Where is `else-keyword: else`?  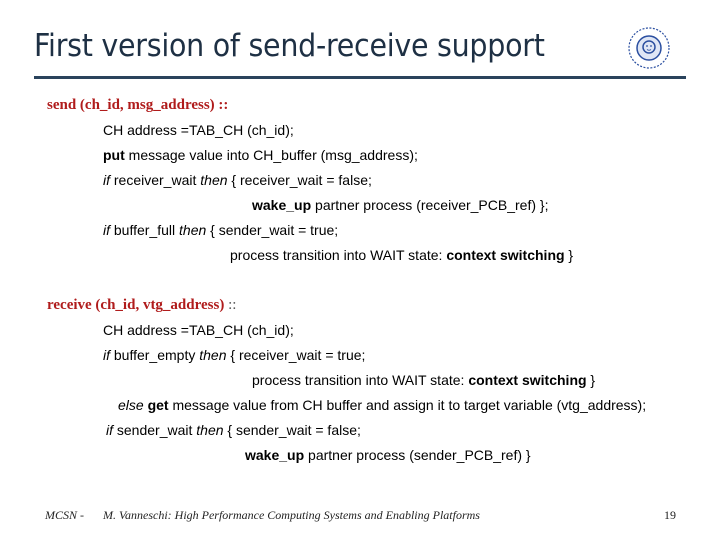
else-keyword: else is located at coordinates (131, 405).